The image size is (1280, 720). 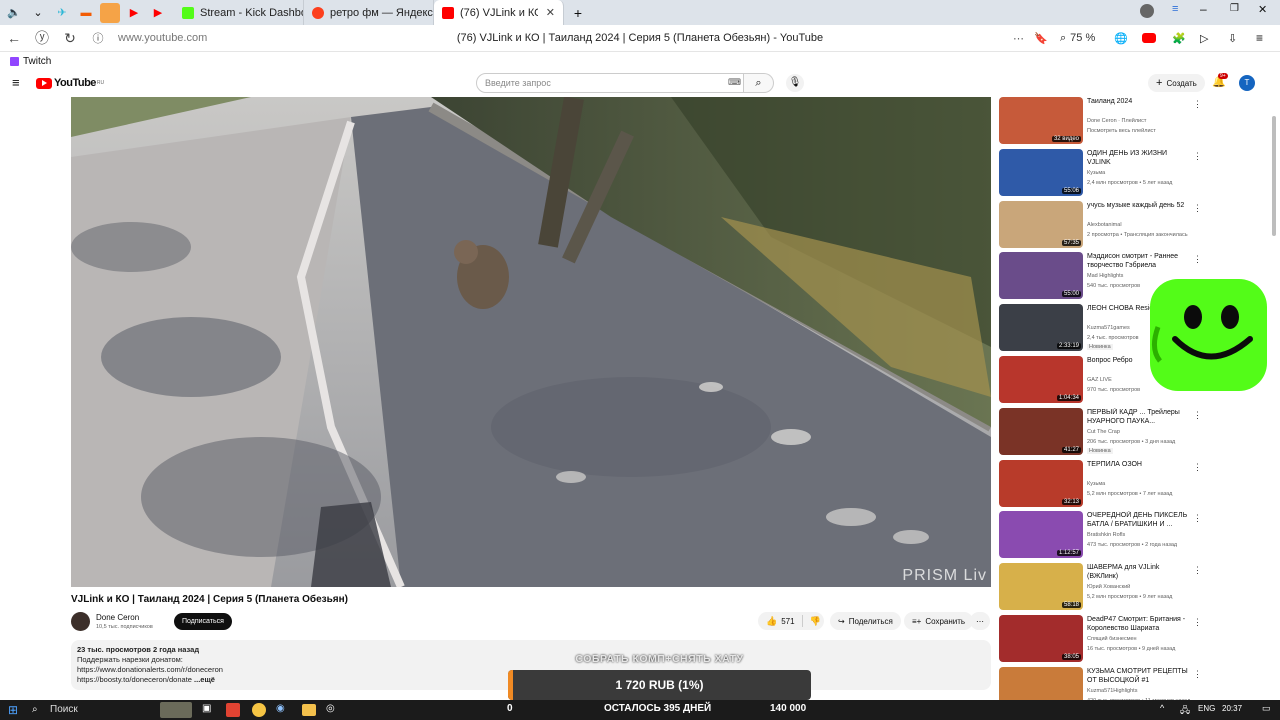 What do you see at coordinates (1149, 38) in the screenshot?
I see `youtube-ext-icon` at bounding box center [1149, 38].